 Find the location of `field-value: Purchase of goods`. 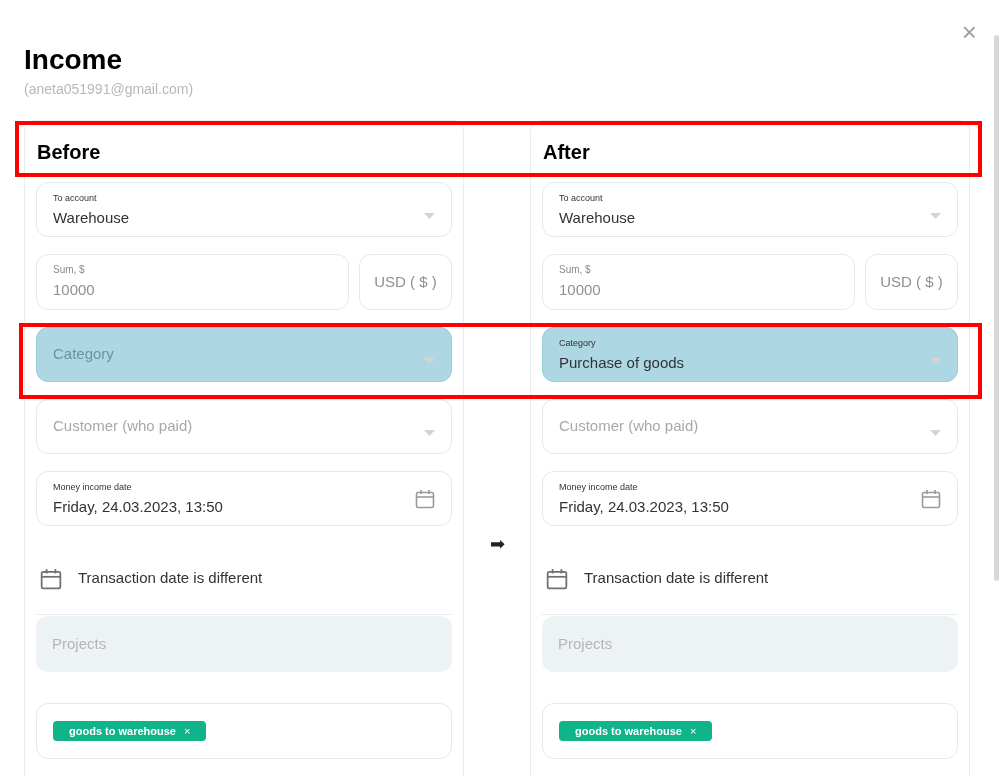

field-value: Purchase of goods is located at coordinates (622, 362).